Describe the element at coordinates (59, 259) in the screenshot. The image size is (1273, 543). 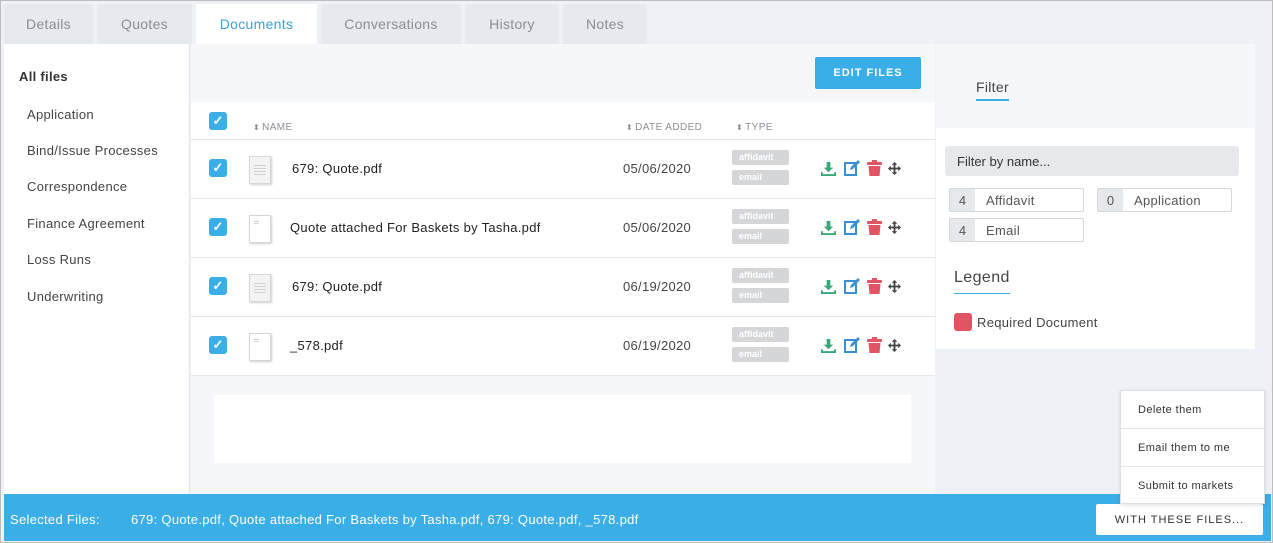
I see `sidebar-item-loss-runs: Loss Runs` at that location.